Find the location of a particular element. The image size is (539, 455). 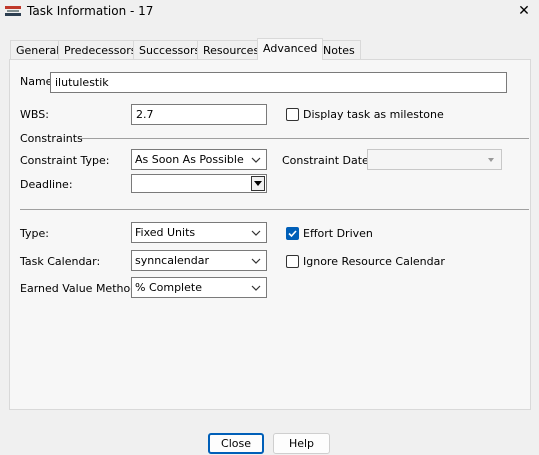

task-calendar-label: Task Calendar: is located at coordinates (60, 261).